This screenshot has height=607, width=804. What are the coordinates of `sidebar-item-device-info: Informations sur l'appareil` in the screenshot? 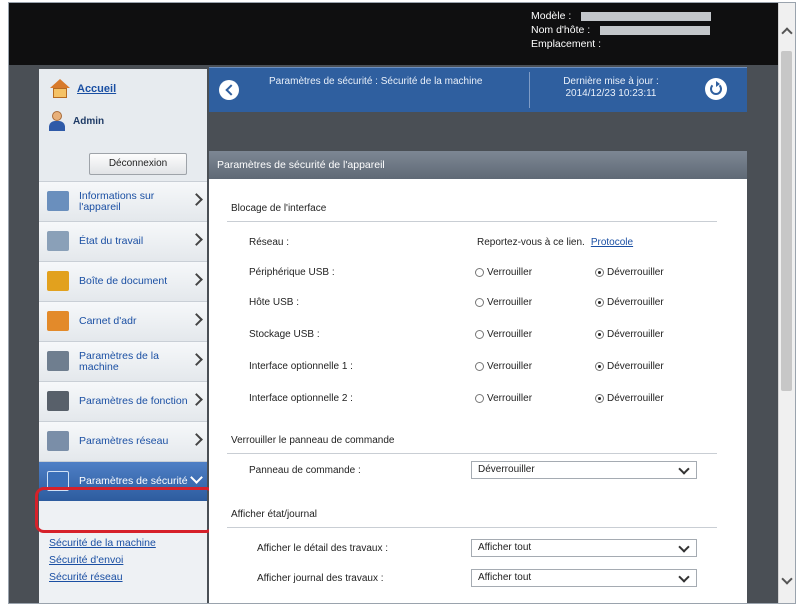 It's located at (123, 201).